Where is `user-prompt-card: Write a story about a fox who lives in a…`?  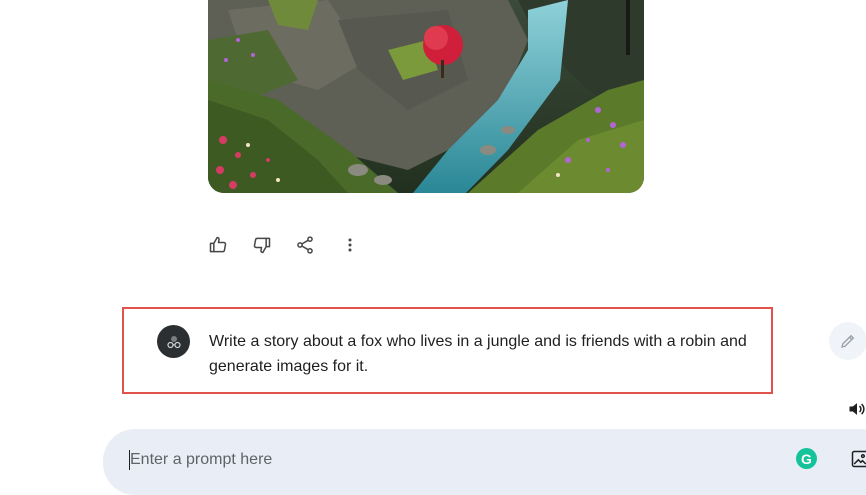 user-prompt-card: Write a story about a fox who lives in a… is located at coordinates (447, 350).